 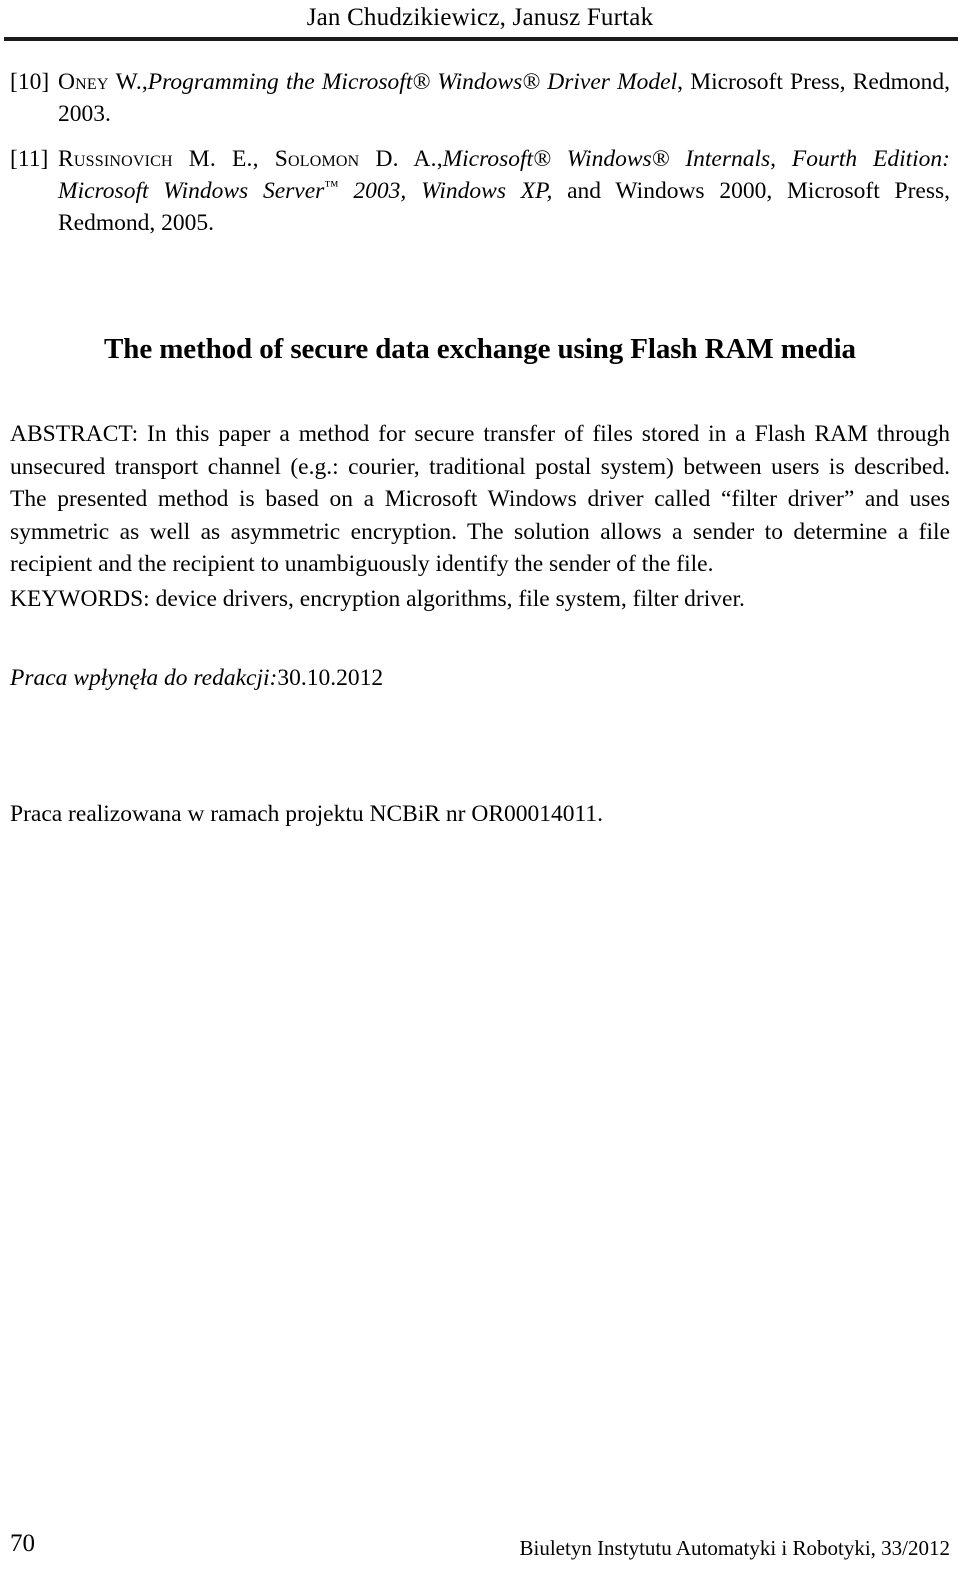 I want to click on reference-author: Russinovich M. E., Solomon D. A., so click(x=247, y=159).